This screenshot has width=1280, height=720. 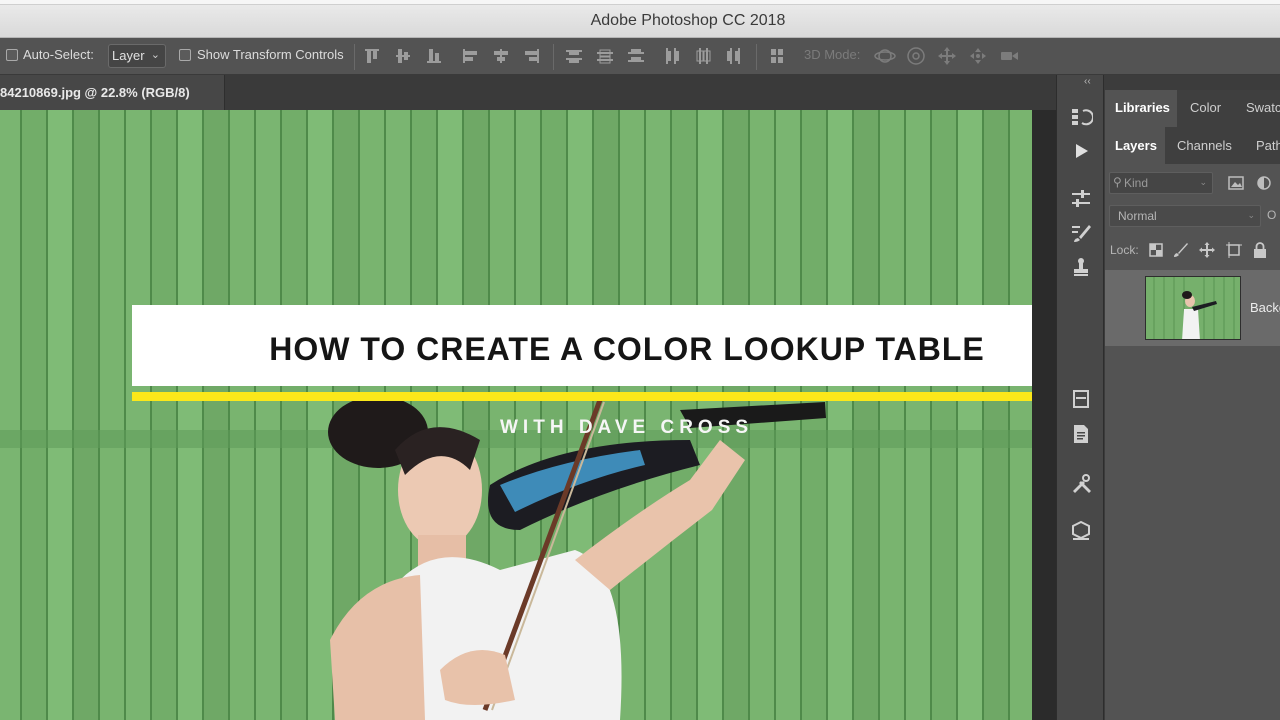 What do you see at coordinates (372, 56) in the screenshot?
I see `align-top-icon` at bounding box center [372, 56].